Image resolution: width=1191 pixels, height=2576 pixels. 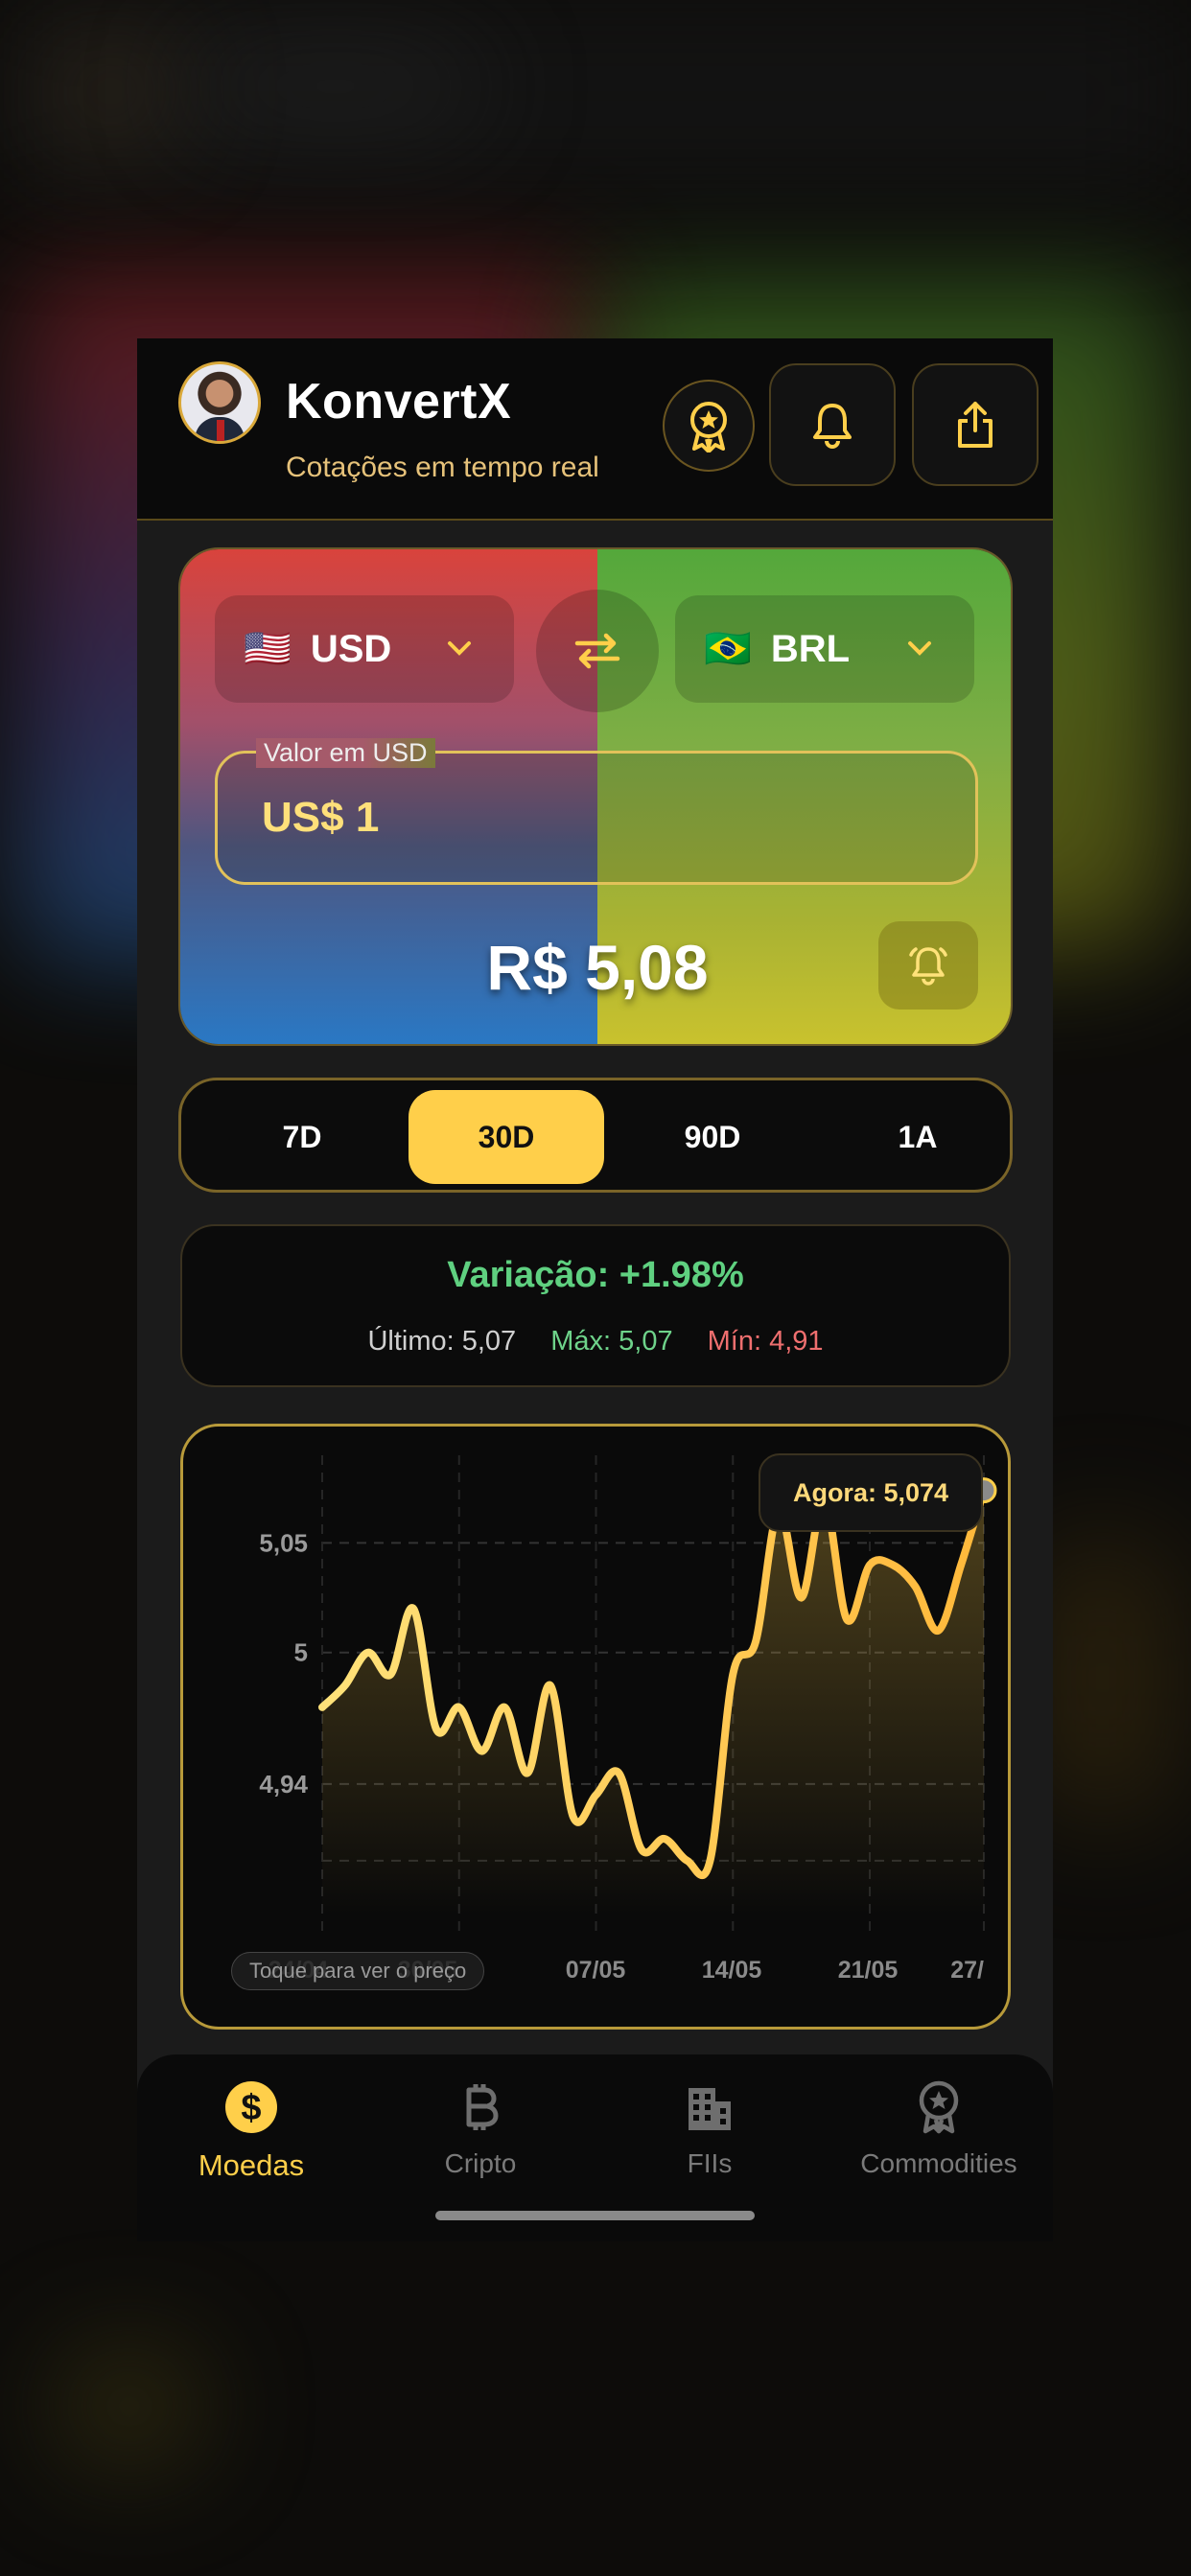 I want to click on swap-currencies-button, so click(x=597, y=651).